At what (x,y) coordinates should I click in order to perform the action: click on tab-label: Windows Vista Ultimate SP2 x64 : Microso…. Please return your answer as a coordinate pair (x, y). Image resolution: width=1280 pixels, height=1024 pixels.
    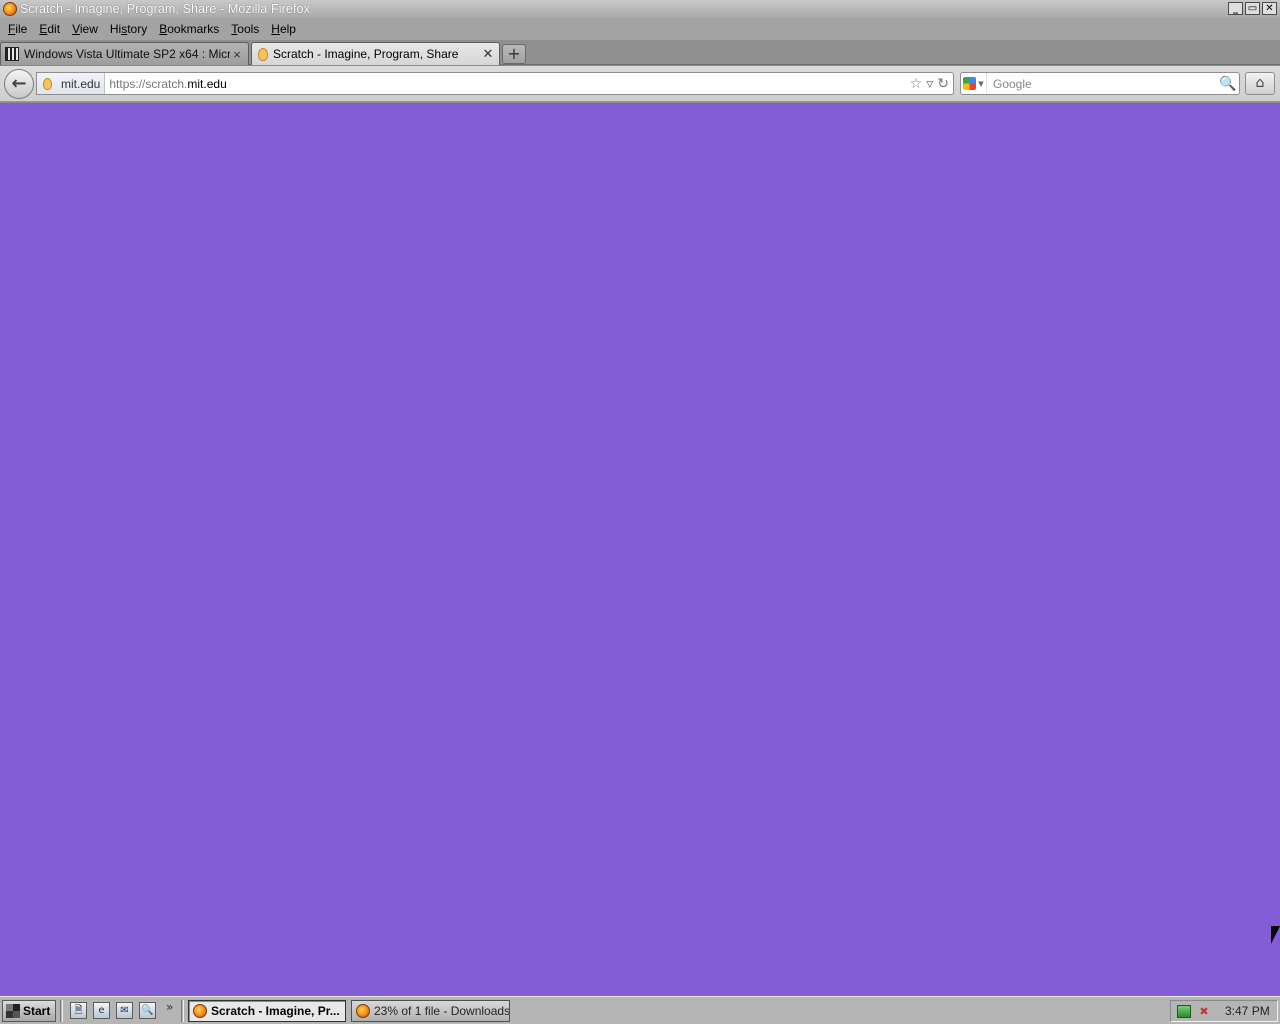
    Looking at the image, I should click on (127, 54).